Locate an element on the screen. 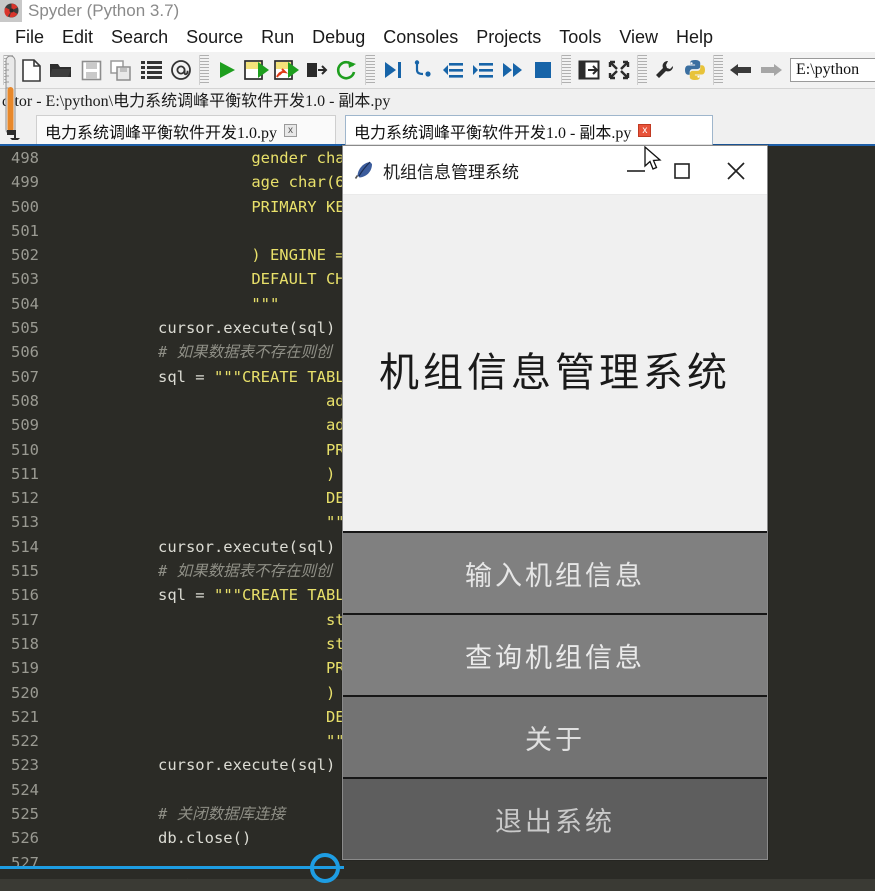 The height and width of the screenshot is (891, 875). spyder-icon is located at coordinates (11, 10).